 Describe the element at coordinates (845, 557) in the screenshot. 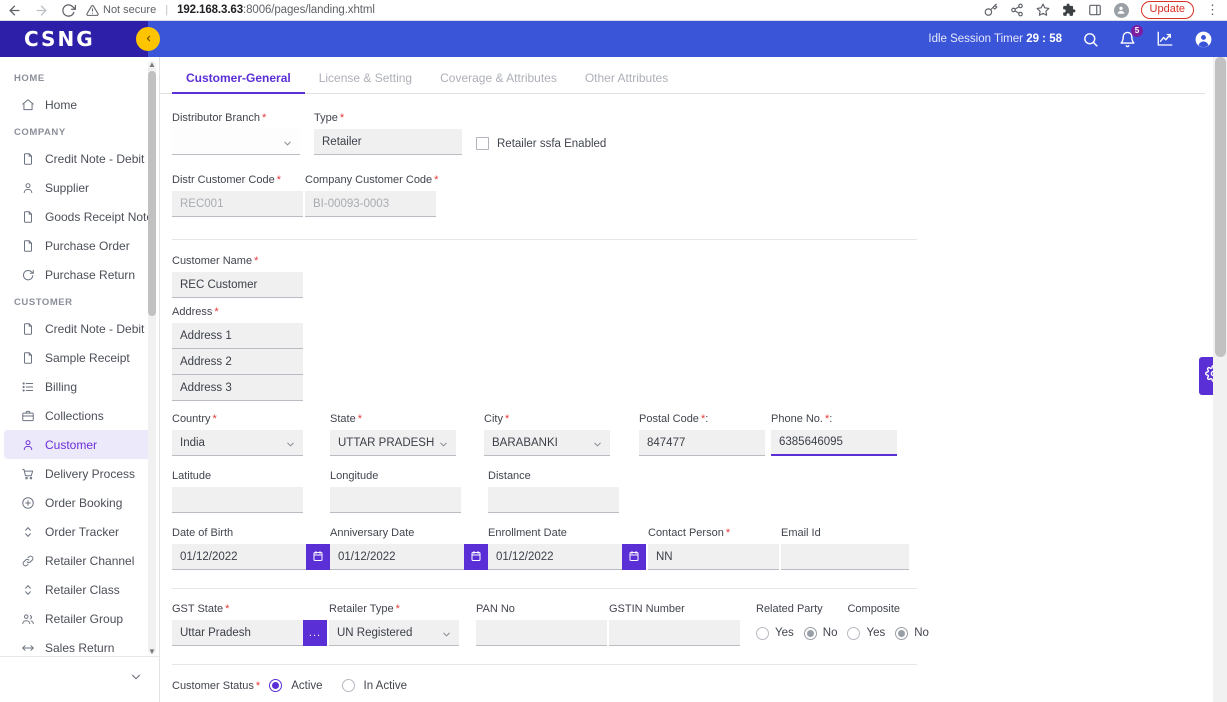

I see `email-id-input` at that location.